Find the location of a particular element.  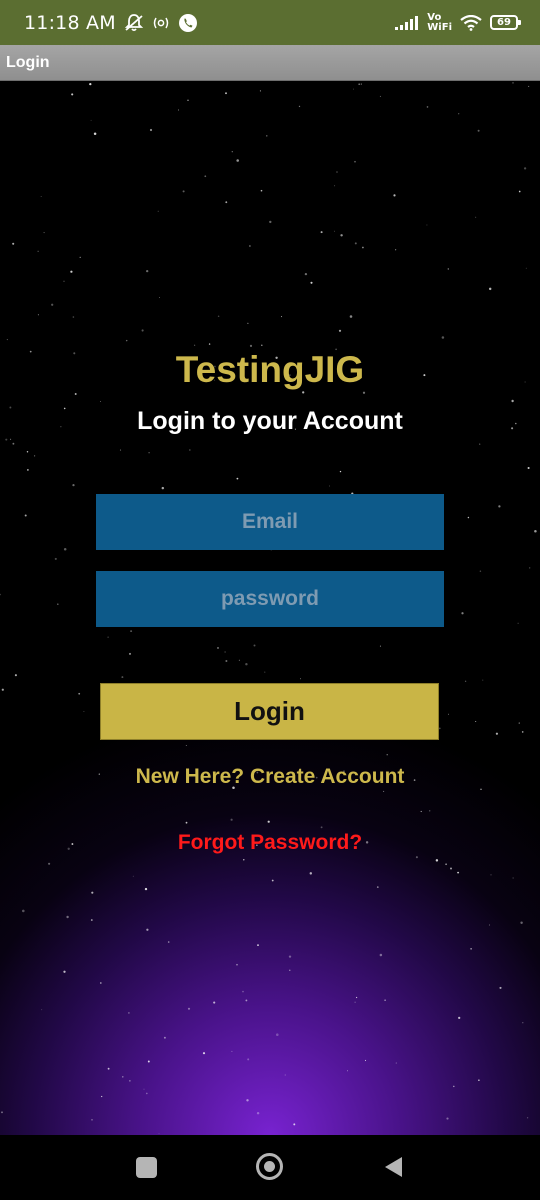

home-icon is located at coordinates (269, 1166).